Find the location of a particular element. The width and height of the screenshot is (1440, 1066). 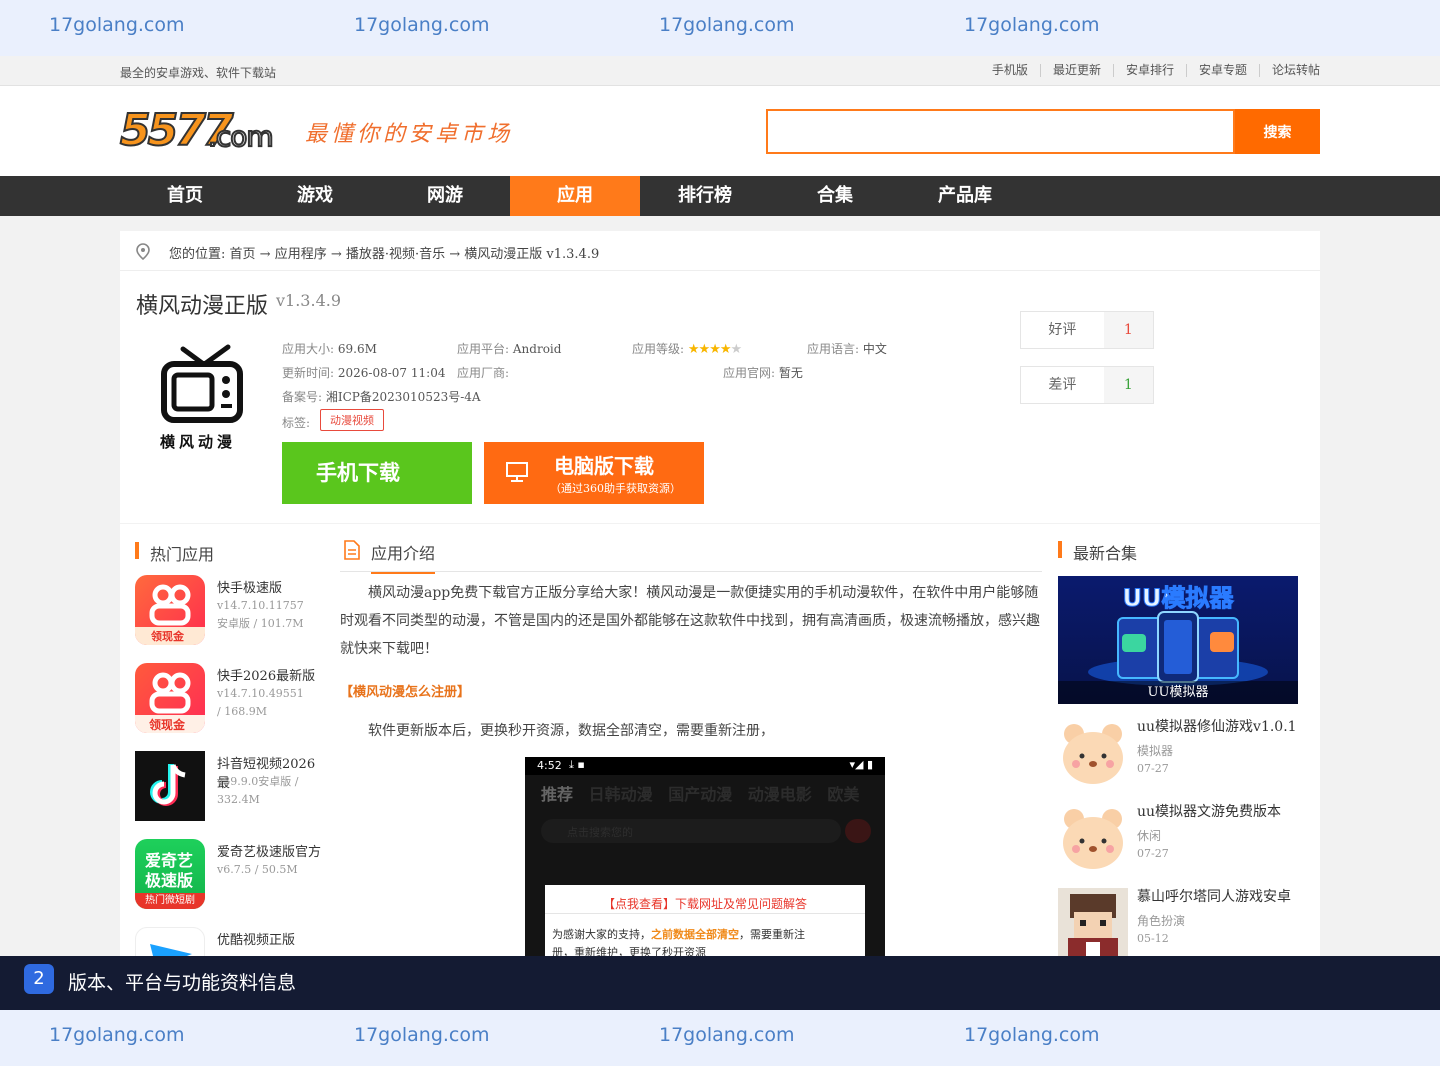

top-link-ranking: 安卓排行 is located at coordinates (1149, 70).